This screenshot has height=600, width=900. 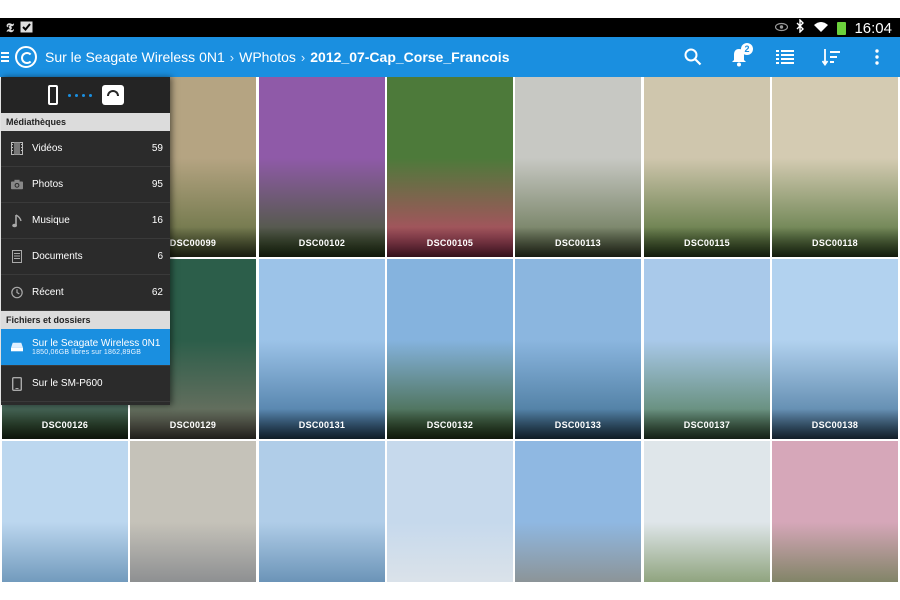 What do you see at coordinates (85, 257) in the screenshot?
I see `drawer-item-documents: Documents 6` at bounding box center [85, 257].